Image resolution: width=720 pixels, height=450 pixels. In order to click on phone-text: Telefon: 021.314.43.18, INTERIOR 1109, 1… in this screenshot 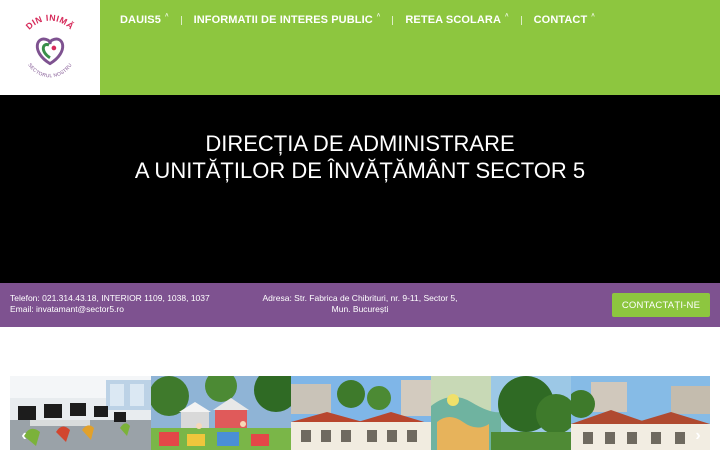, I will do `click(110, 298)`.